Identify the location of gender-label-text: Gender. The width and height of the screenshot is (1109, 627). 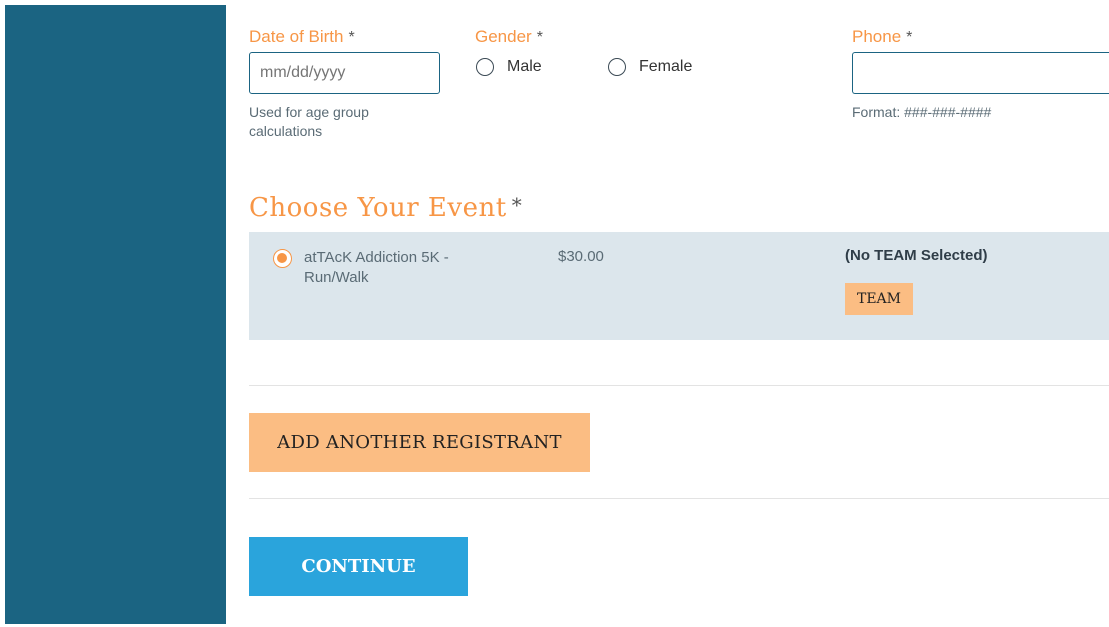
(503, 36).